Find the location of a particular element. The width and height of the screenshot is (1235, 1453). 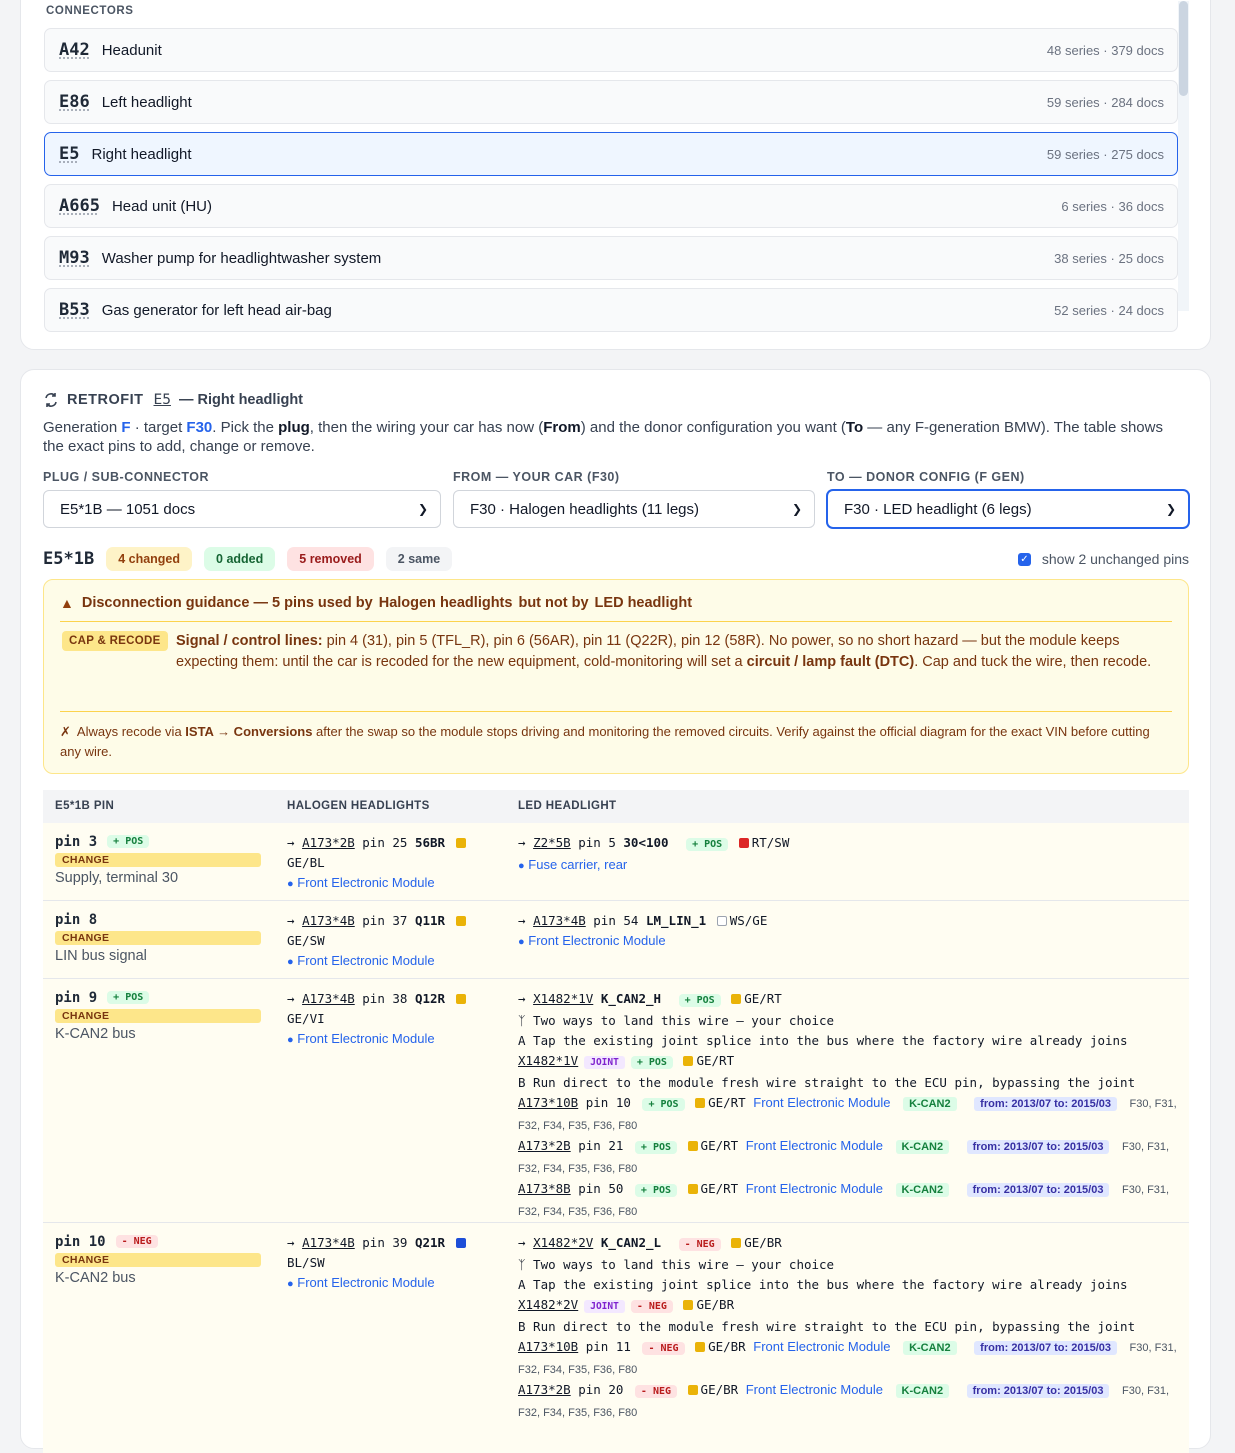

pin-label: pin 9 is located at coordinates (76, 997).